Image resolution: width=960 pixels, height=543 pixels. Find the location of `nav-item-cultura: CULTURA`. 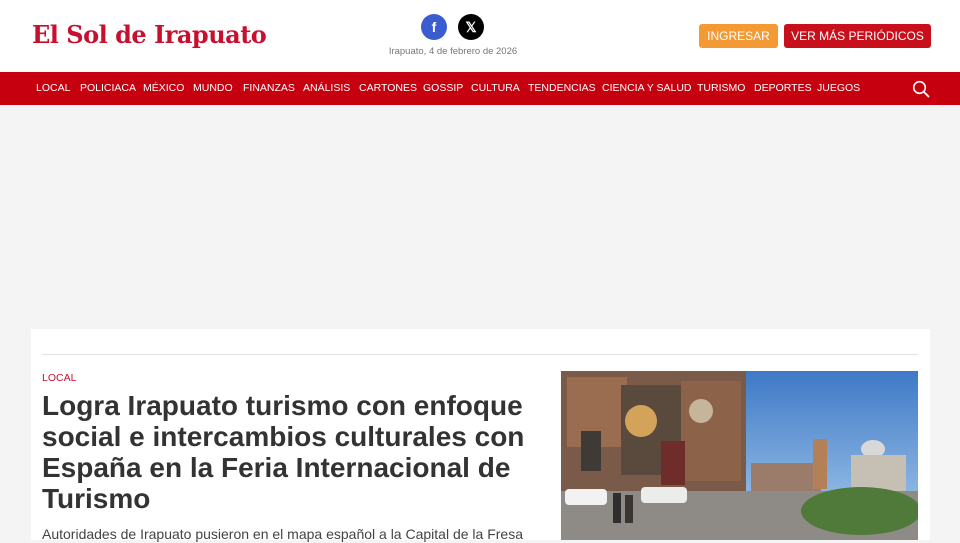

nav-item-cultura: CULTURA is located at coordinates (495, 88).